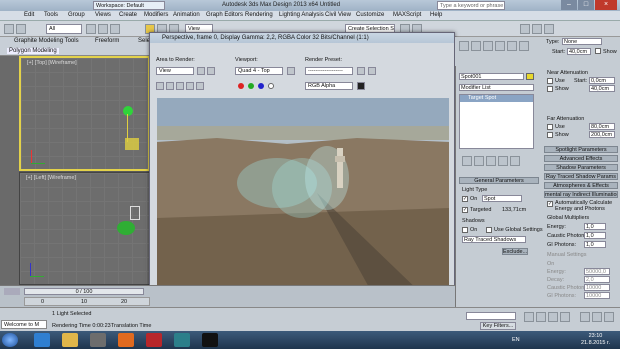 This screenshot has width=620, height=349. Describe the element at coordinates (515, 161) in the screenshot. I see `configure-sets-icon` at that location.